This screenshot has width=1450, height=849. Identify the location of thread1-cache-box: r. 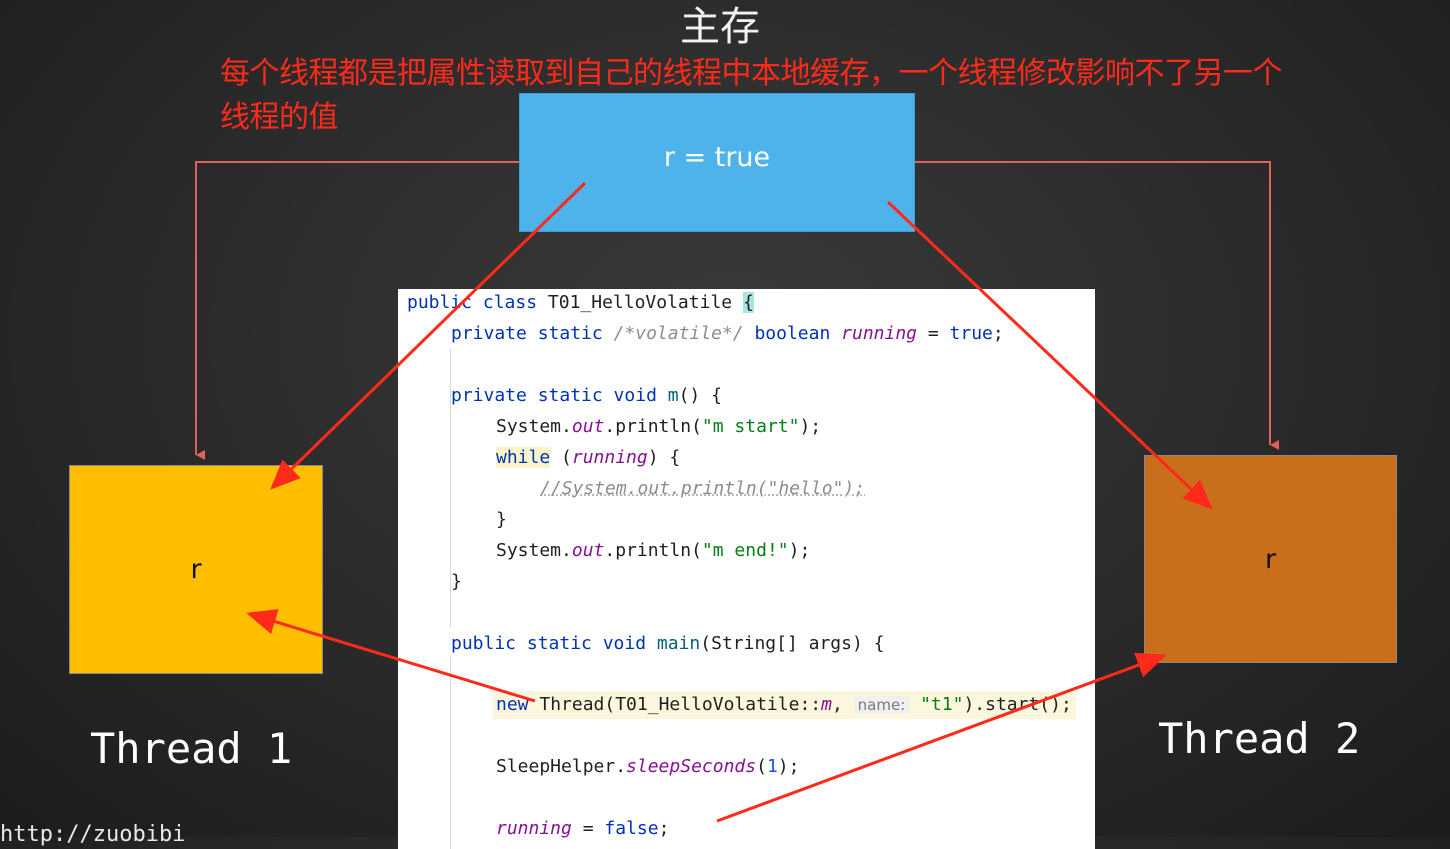
(196, 569).